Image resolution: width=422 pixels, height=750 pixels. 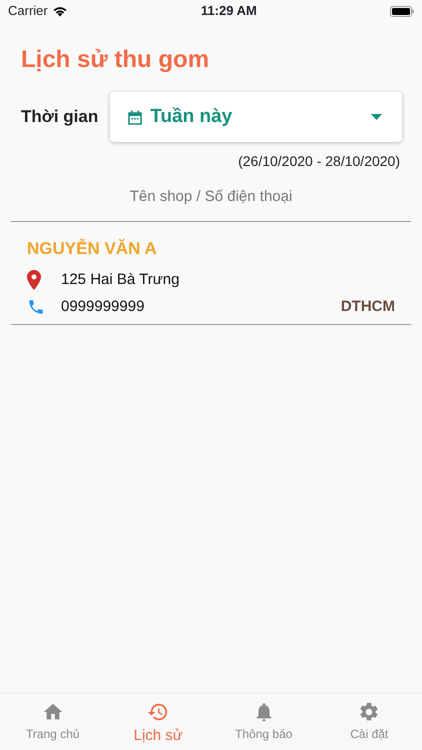 I want to click on tab-item: Cài đặt, so click(x=369, y=721).